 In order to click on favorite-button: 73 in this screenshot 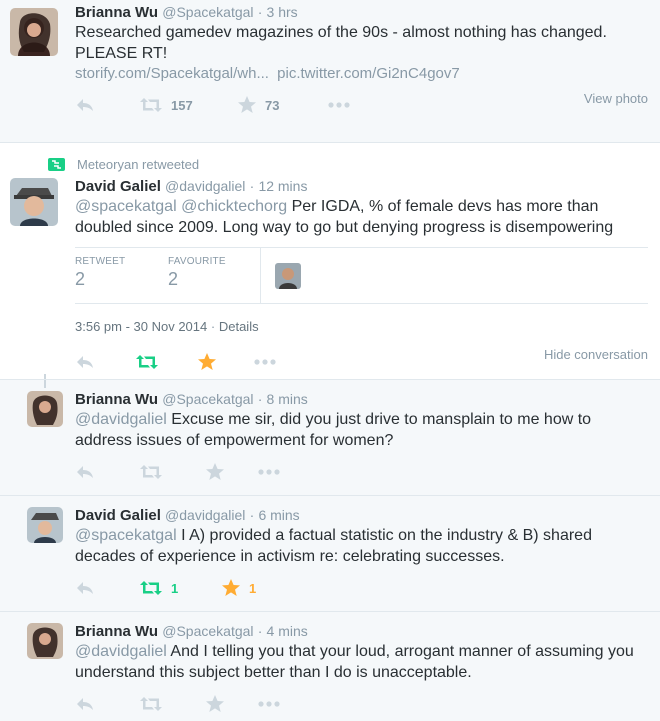, I will do `click(282, 105)`.